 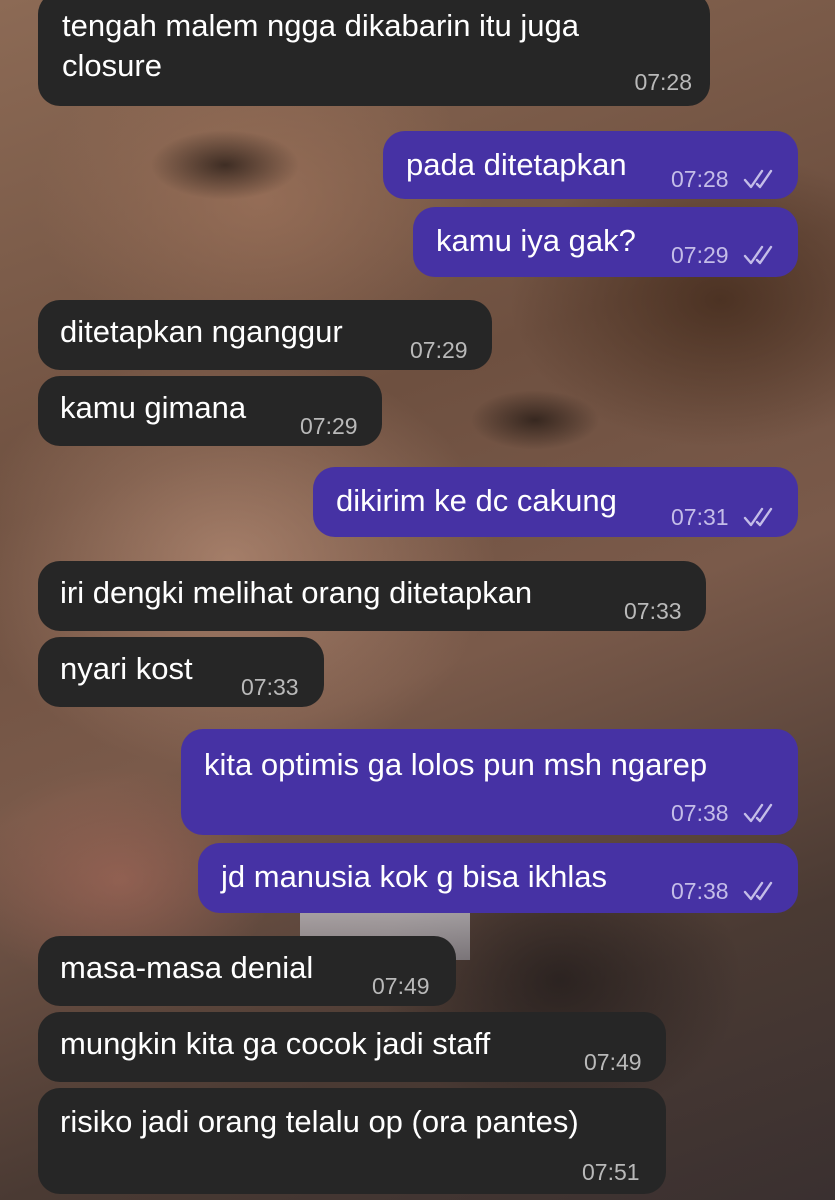 I want to click on outgoing-message: pada ditetapkan 07:28, so click(x=590, y=165).